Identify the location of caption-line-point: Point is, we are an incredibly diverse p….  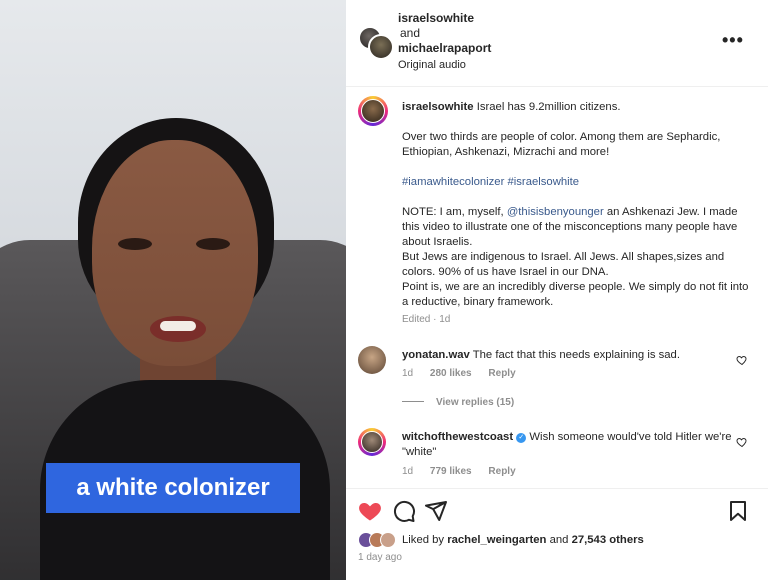
(575, 294).